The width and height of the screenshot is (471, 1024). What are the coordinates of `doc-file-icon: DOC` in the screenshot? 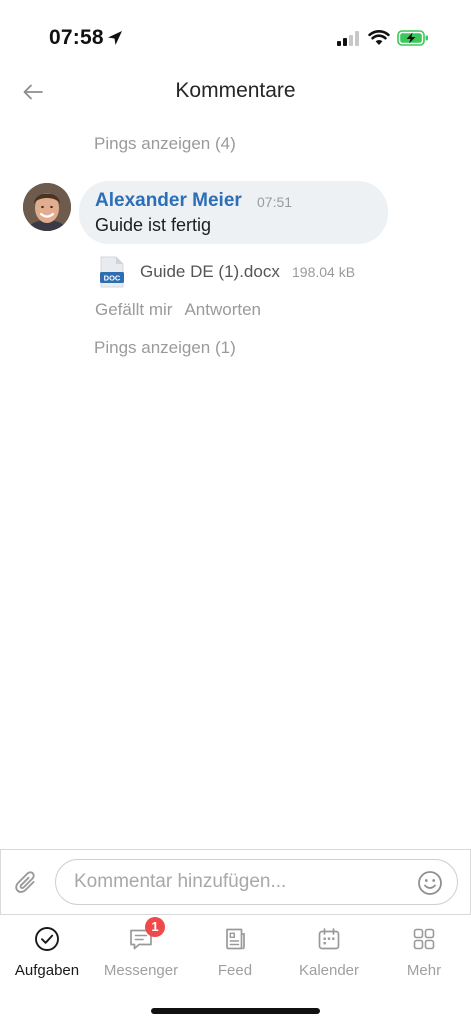 It's located at (112, 272).